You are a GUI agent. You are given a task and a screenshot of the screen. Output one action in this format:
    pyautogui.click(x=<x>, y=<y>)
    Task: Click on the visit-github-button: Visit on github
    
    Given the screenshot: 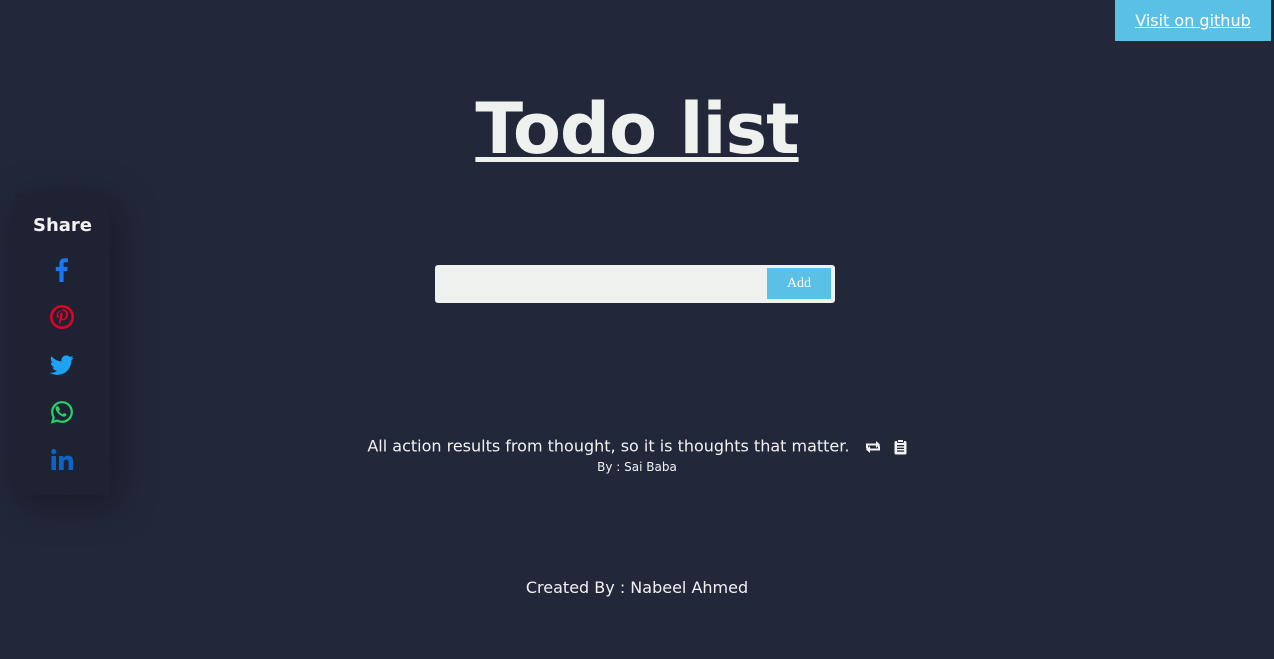 What is the action you would take?
    pyautogui.click(x=1193, y=20)
    